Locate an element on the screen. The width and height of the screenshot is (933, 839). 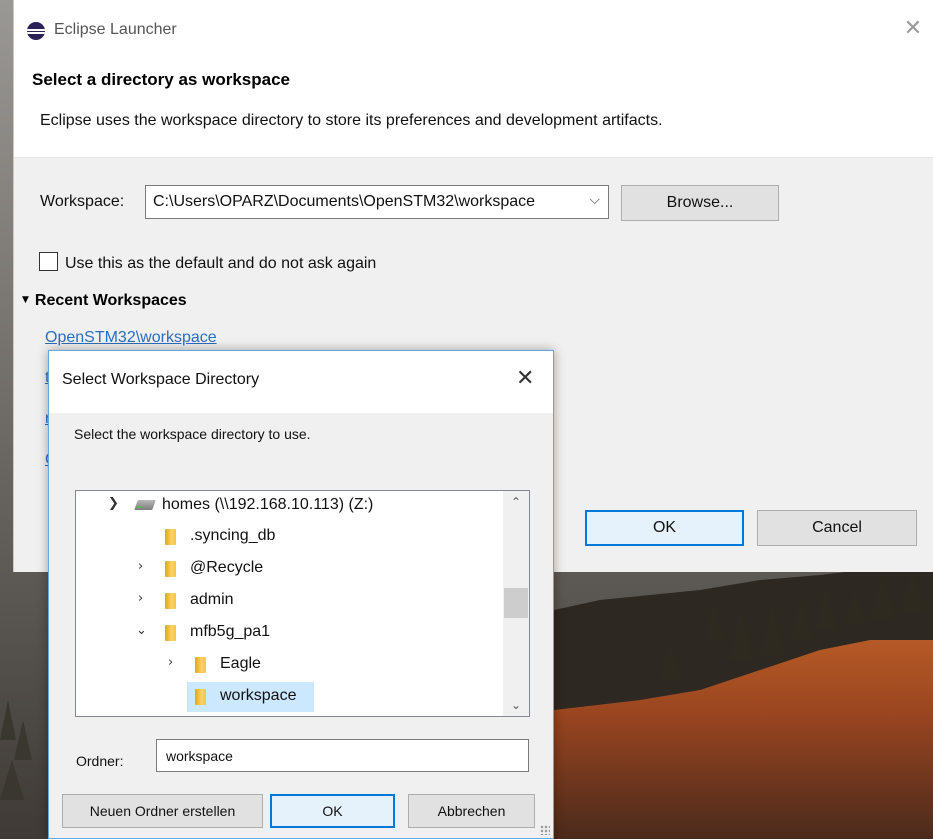
collapse-triangle-icon: ▼ is located at coordinates (25, 300).